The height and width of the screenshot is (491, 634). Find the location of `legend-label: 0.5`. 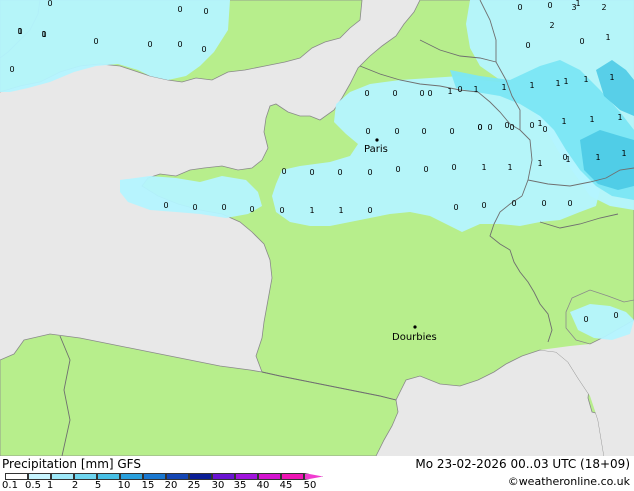

legend-label: 0.5 is located at coordinates (33, 485).